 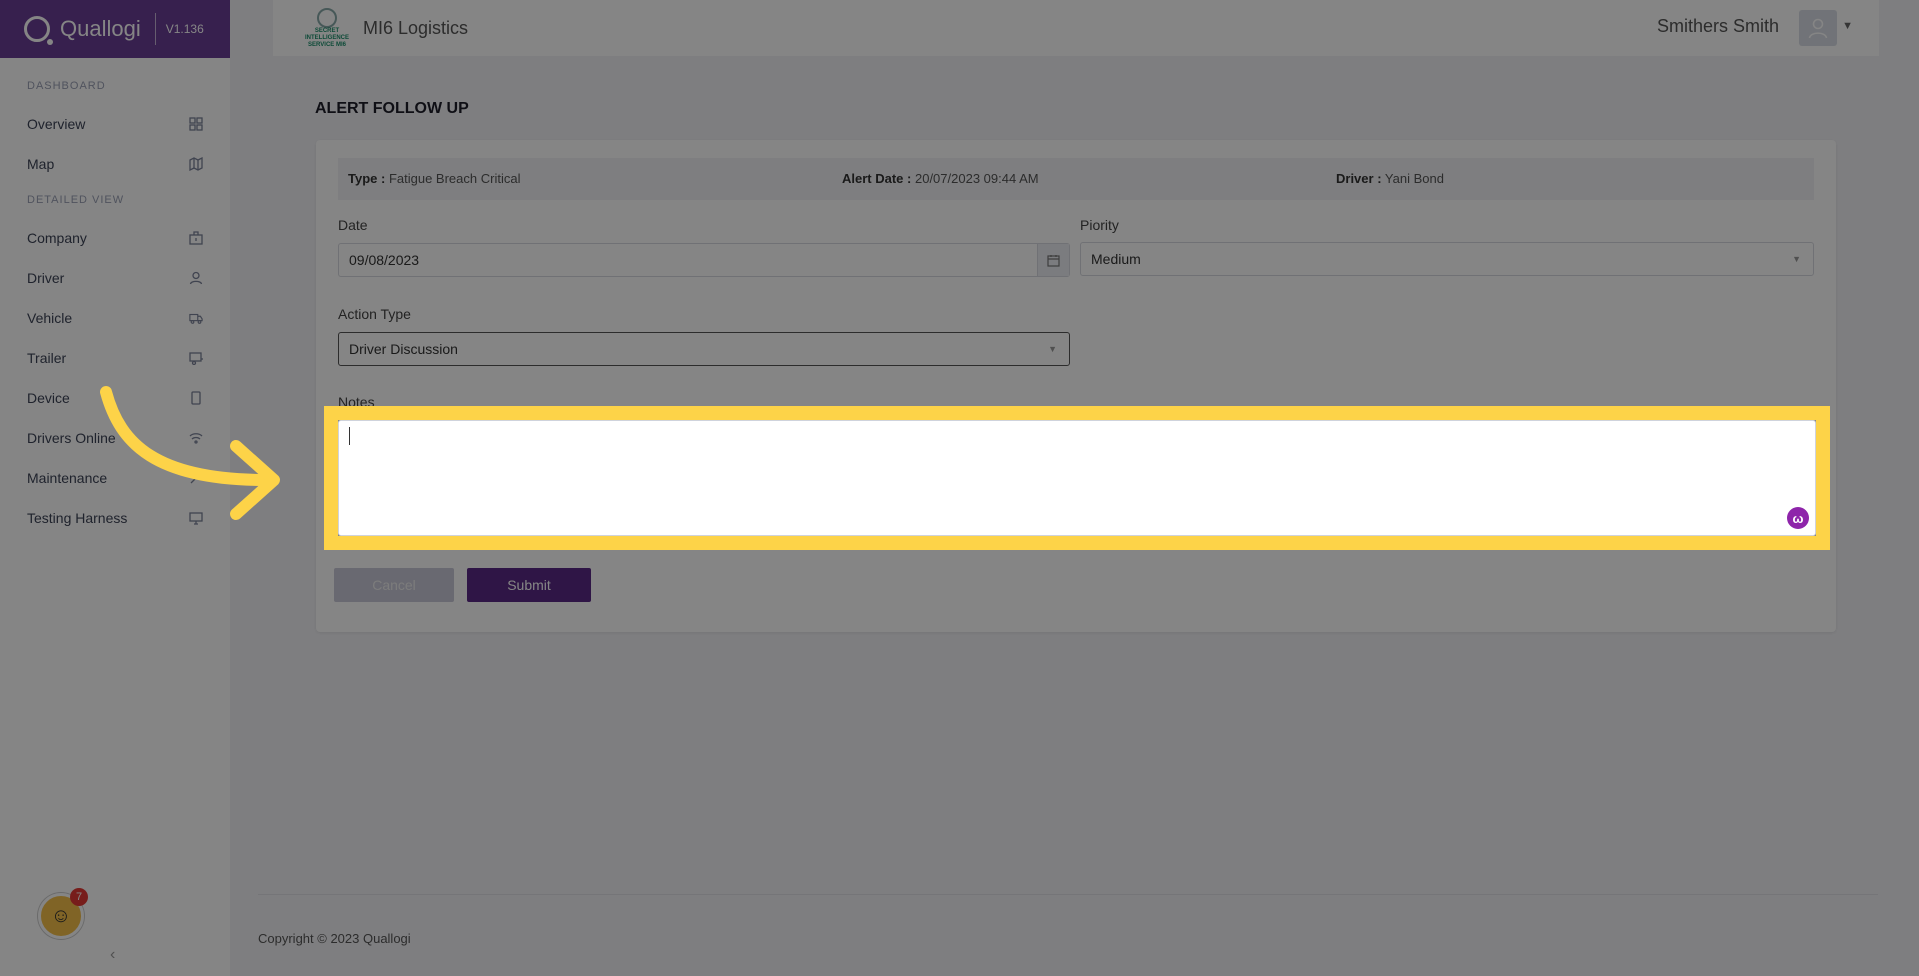 I want to click on sidebar-item-company: Company, so click(x=115, y=238).